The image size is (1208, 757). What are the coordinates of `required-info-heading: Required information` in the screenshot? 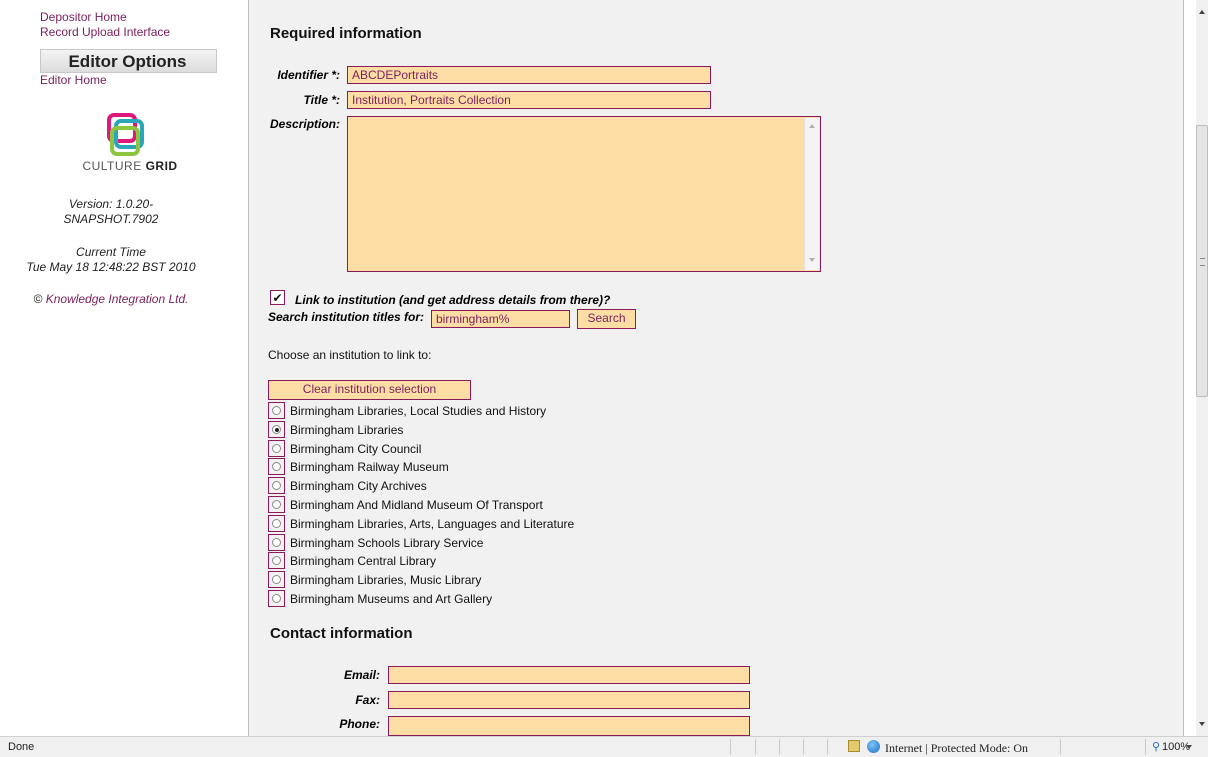 It's located at (346, 33).